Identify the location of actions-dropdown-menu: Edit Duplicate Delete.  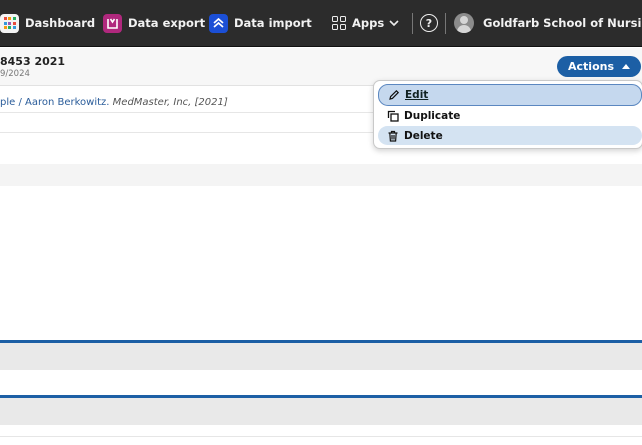
(507, 114).